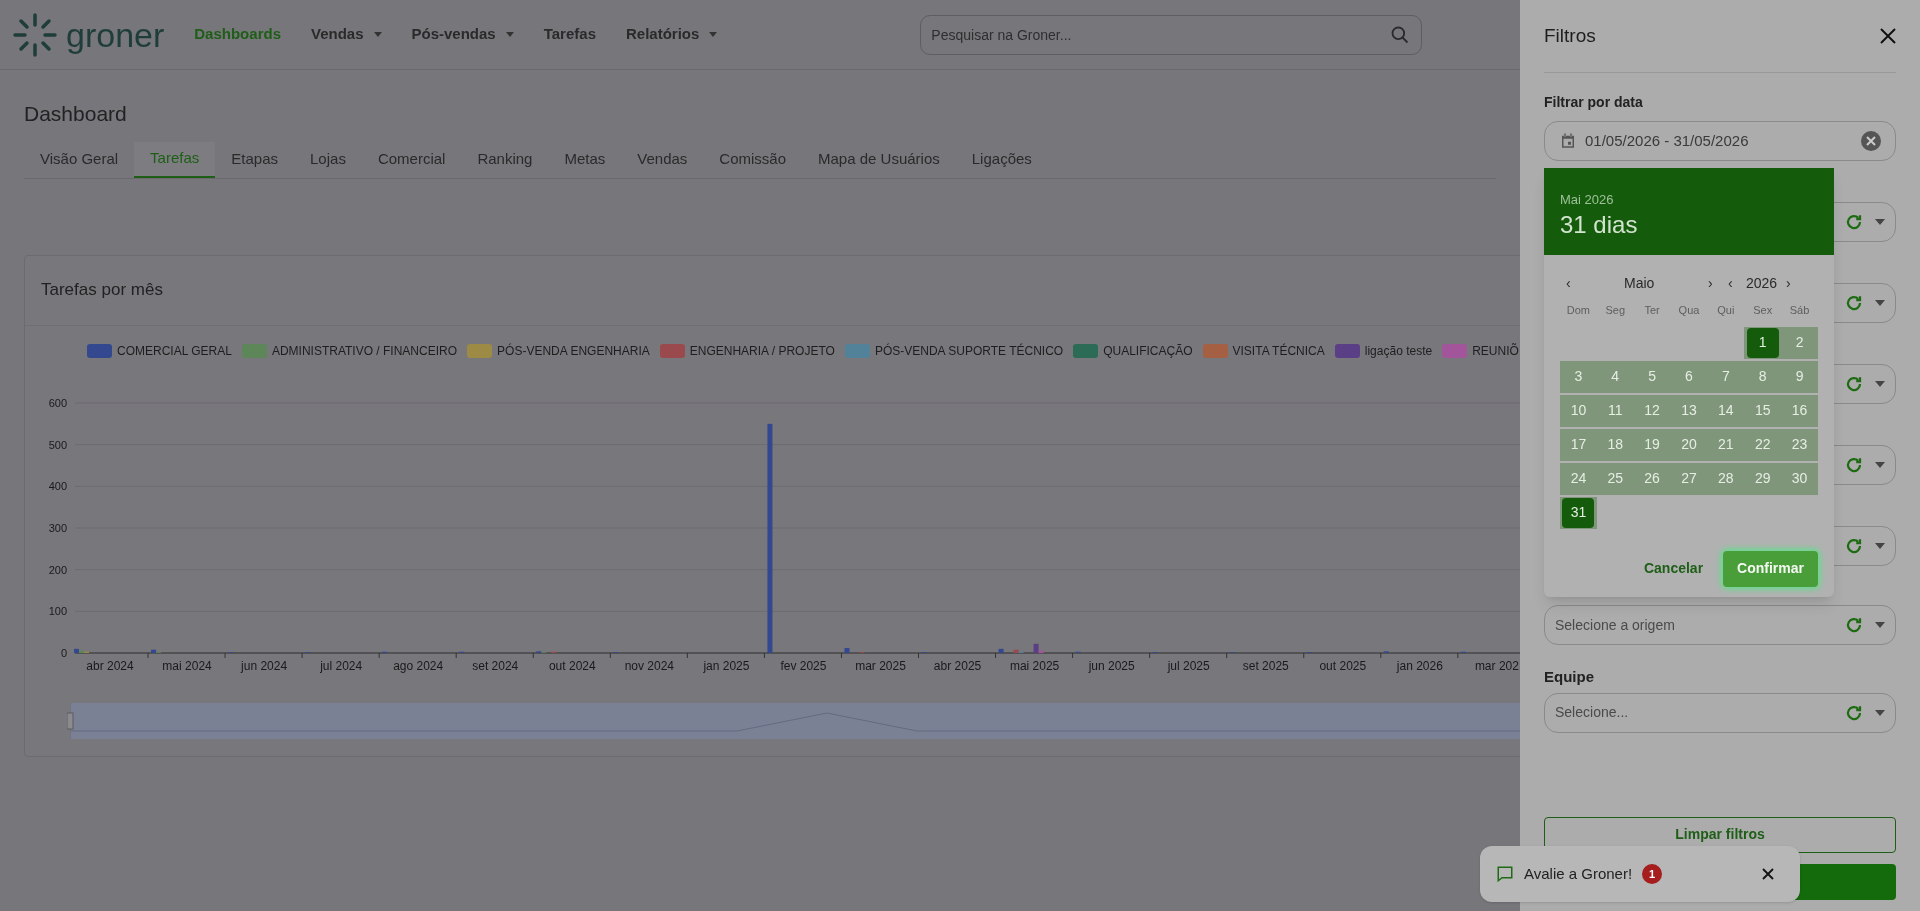 The width and height of the screenshot is (1920, 911). What do you see at coordinates (79, 159) in the screenshot?
I see `tab: Visão Geral` at bounding box center [79, 159].